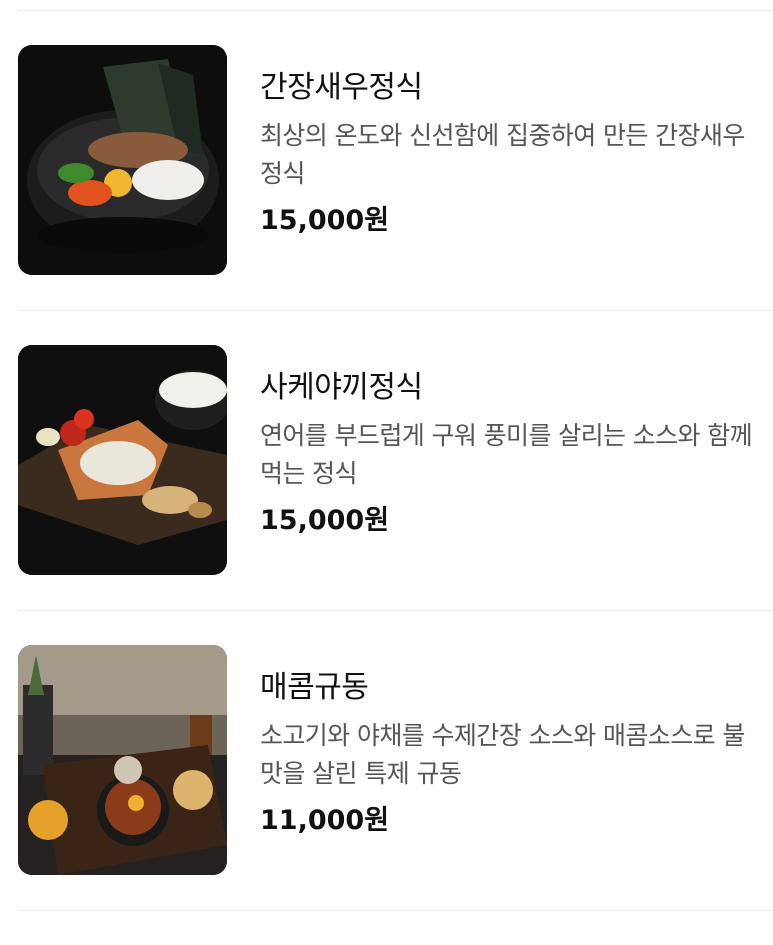 This screenshot has width=773, height=945. I want to click on soy-shrimp-bowl-photo, so click(122, 160).